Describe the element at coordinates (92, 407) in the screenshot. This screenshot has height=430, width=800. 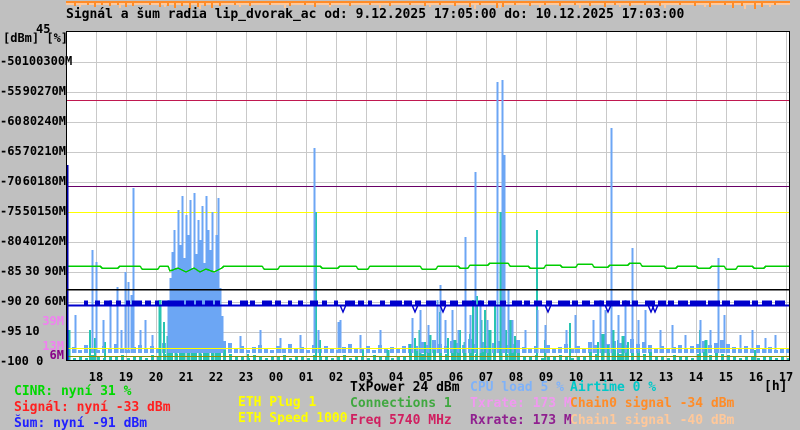
I see `legend-signal: Signál: nyní -33 dBm` at that location.